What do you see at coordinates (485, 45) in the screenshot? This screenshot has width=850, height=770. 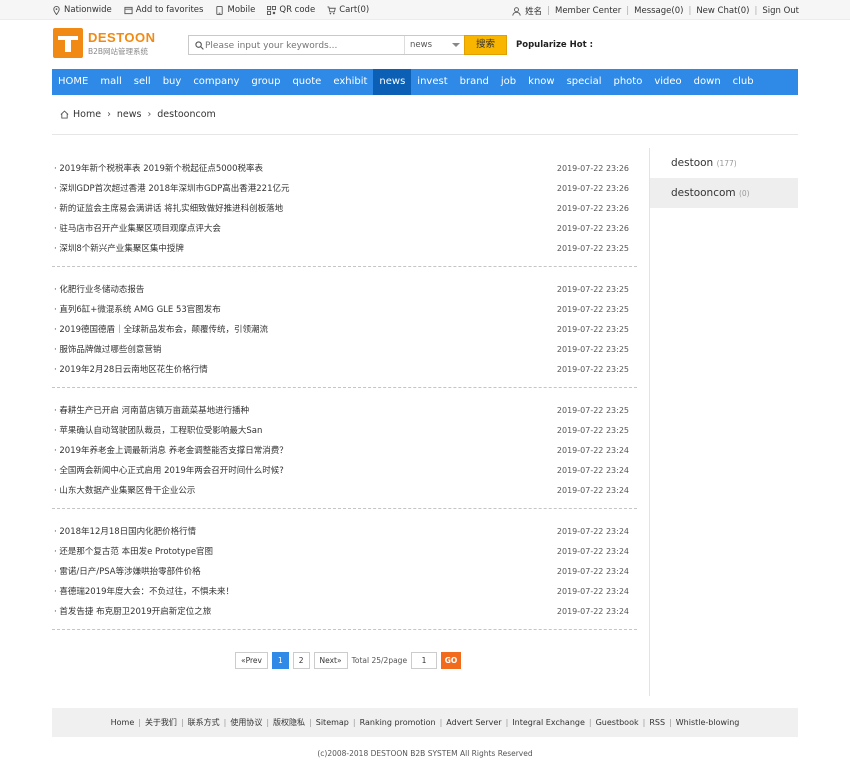 I see `search-button: 搜索` at bounding box center [485, 45].